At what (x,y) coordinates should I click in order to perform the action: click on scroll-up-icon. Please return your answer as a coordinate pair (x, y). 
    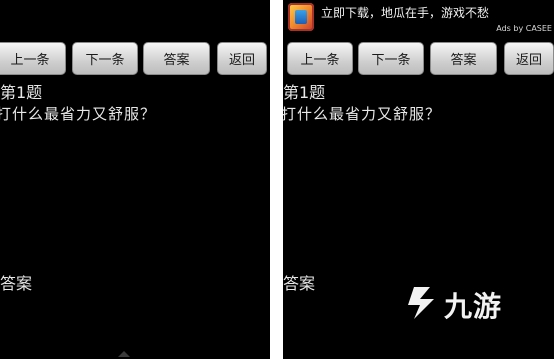
    Looking at the image, I should click on (124, 354).